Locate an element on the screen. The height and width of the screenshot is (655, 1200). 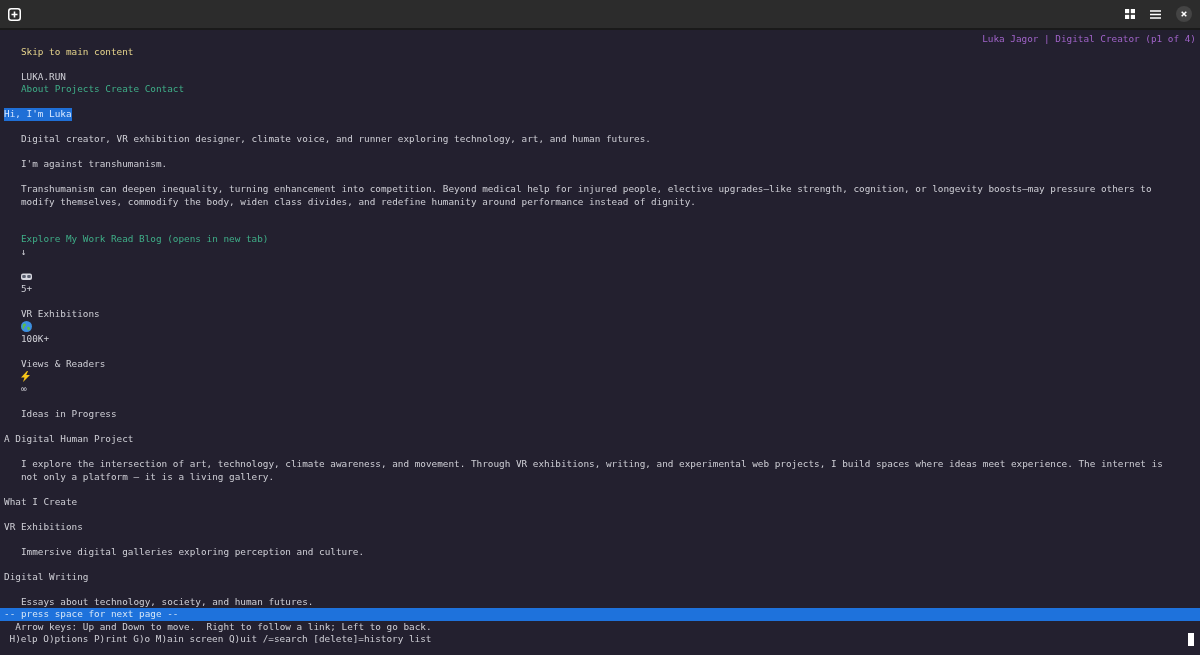
text-line: Transhumanism can deepen inequality, turning enhancement into competition. Beyond medical help for injured people, elective upgrades—like strength, cognition, or longevity boosts—may pressure others to is located at coordinates (586, 189).